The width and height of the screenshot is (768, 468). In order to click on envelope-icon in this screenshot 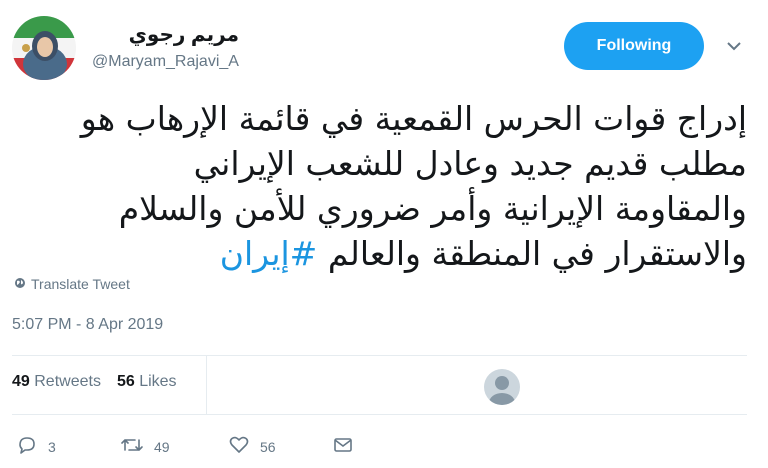, I will do `click(343, 446)`.